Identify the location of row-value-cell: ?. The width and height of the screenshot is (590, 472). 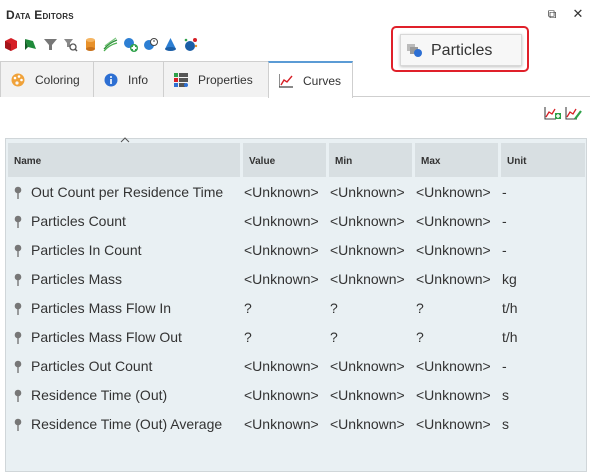
(248, 308).